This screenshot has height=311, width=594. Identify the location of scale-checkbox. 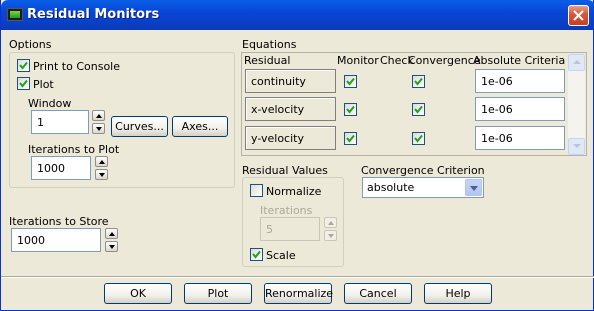
(256, 254).